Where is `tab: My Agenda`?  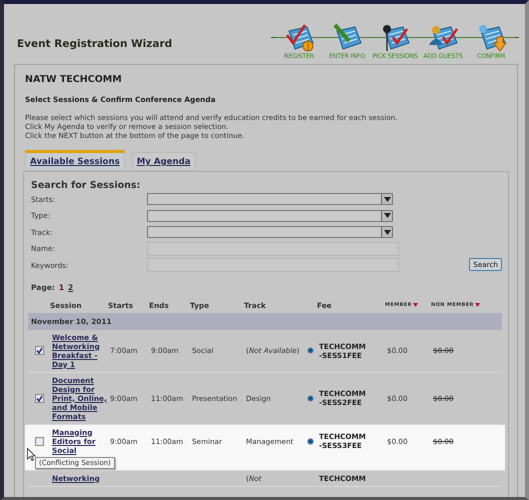 tab: My Agenda is located at coordinates (164, 161).